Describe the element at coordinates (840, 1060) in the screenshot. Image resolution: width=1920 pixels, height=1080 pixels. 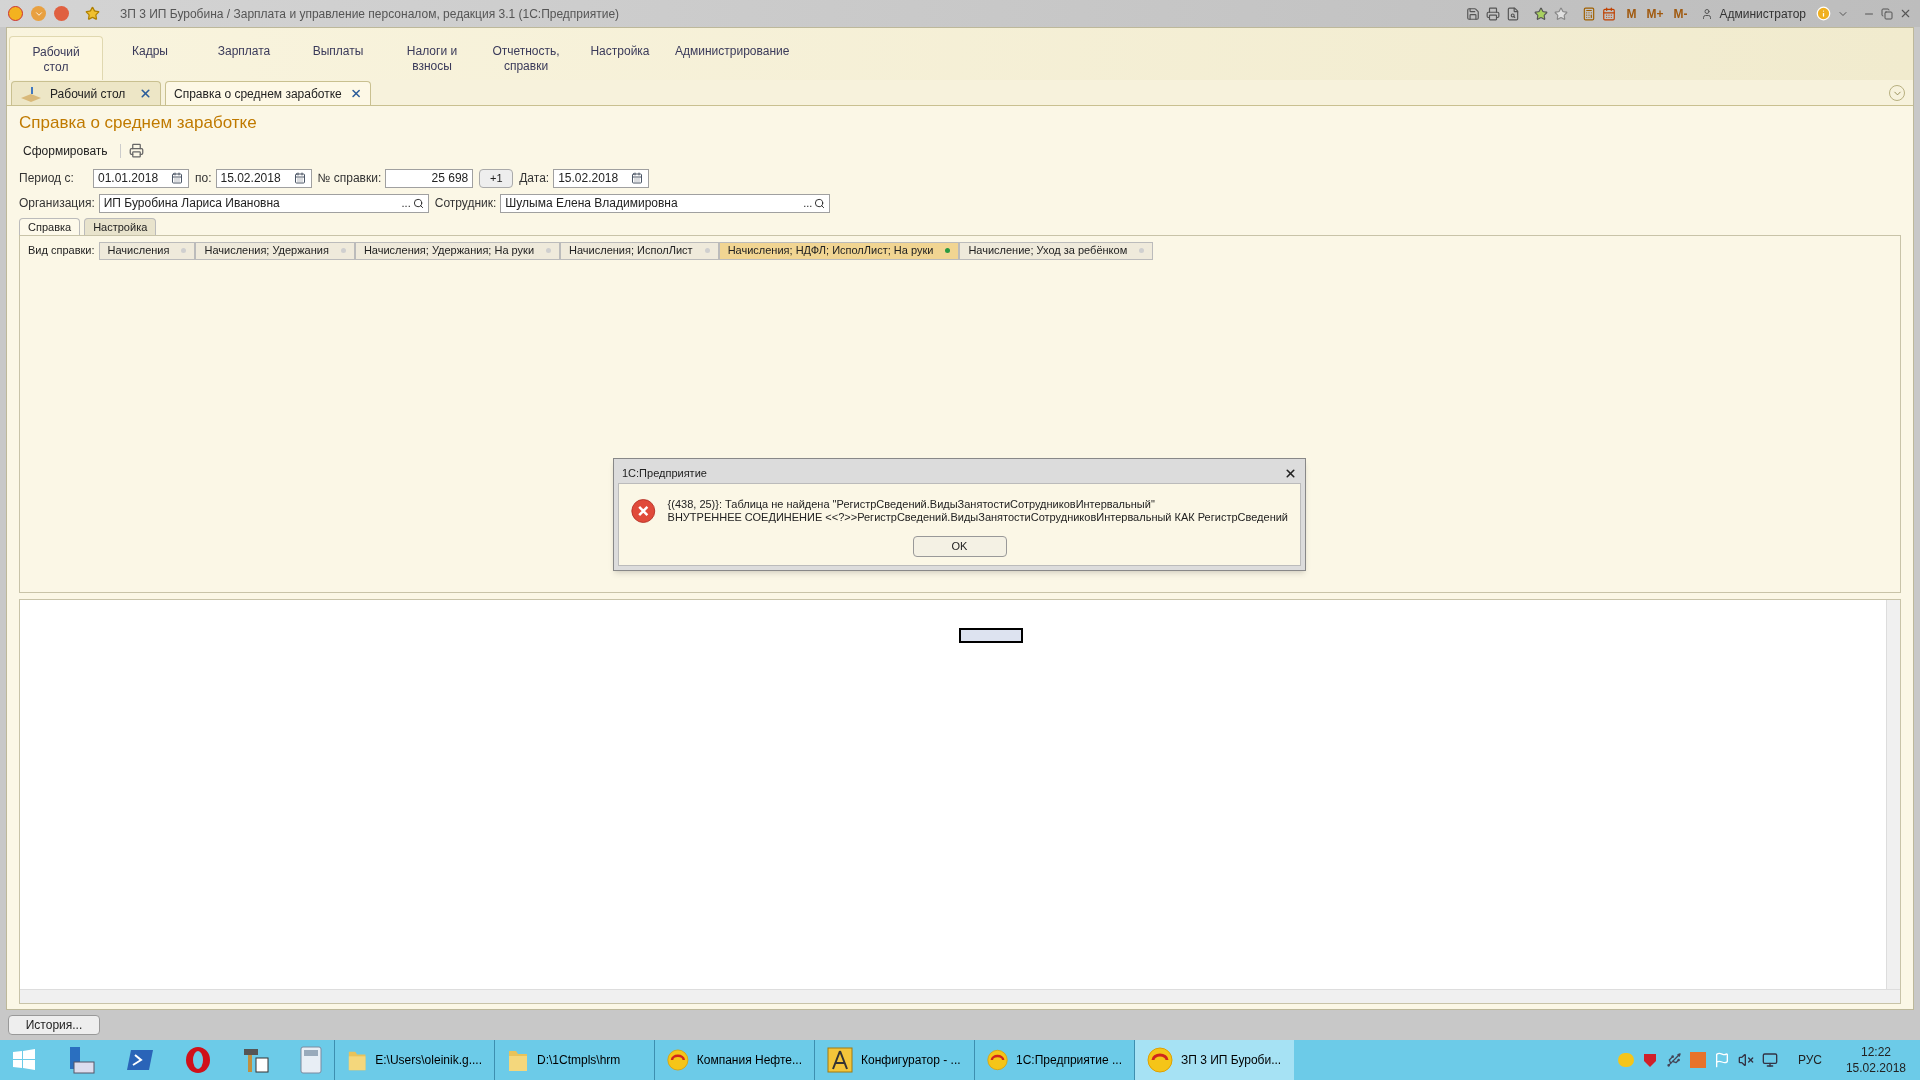
I see `compass-icon` at that location.